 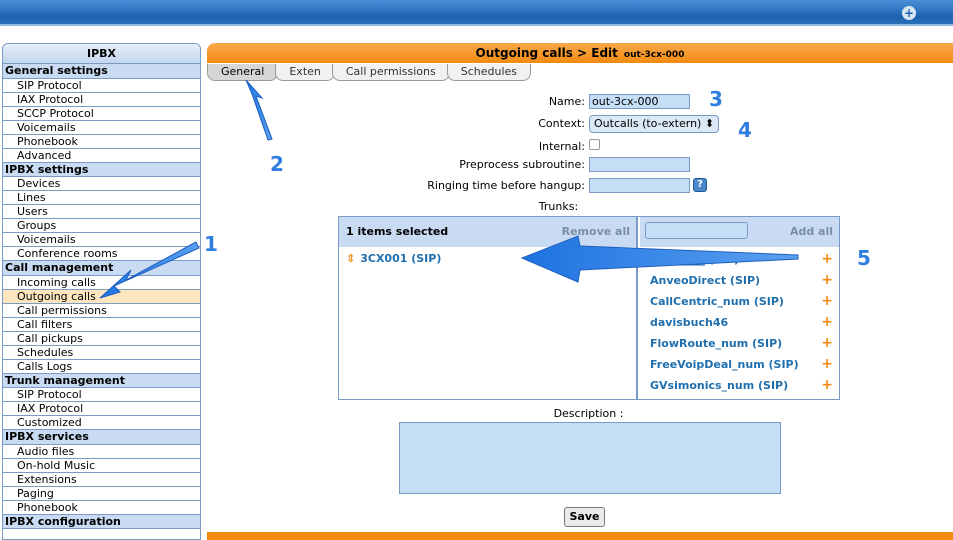 I want to click on list-item: AnveoDirect (SIP) +, so click(x=739, y=280).